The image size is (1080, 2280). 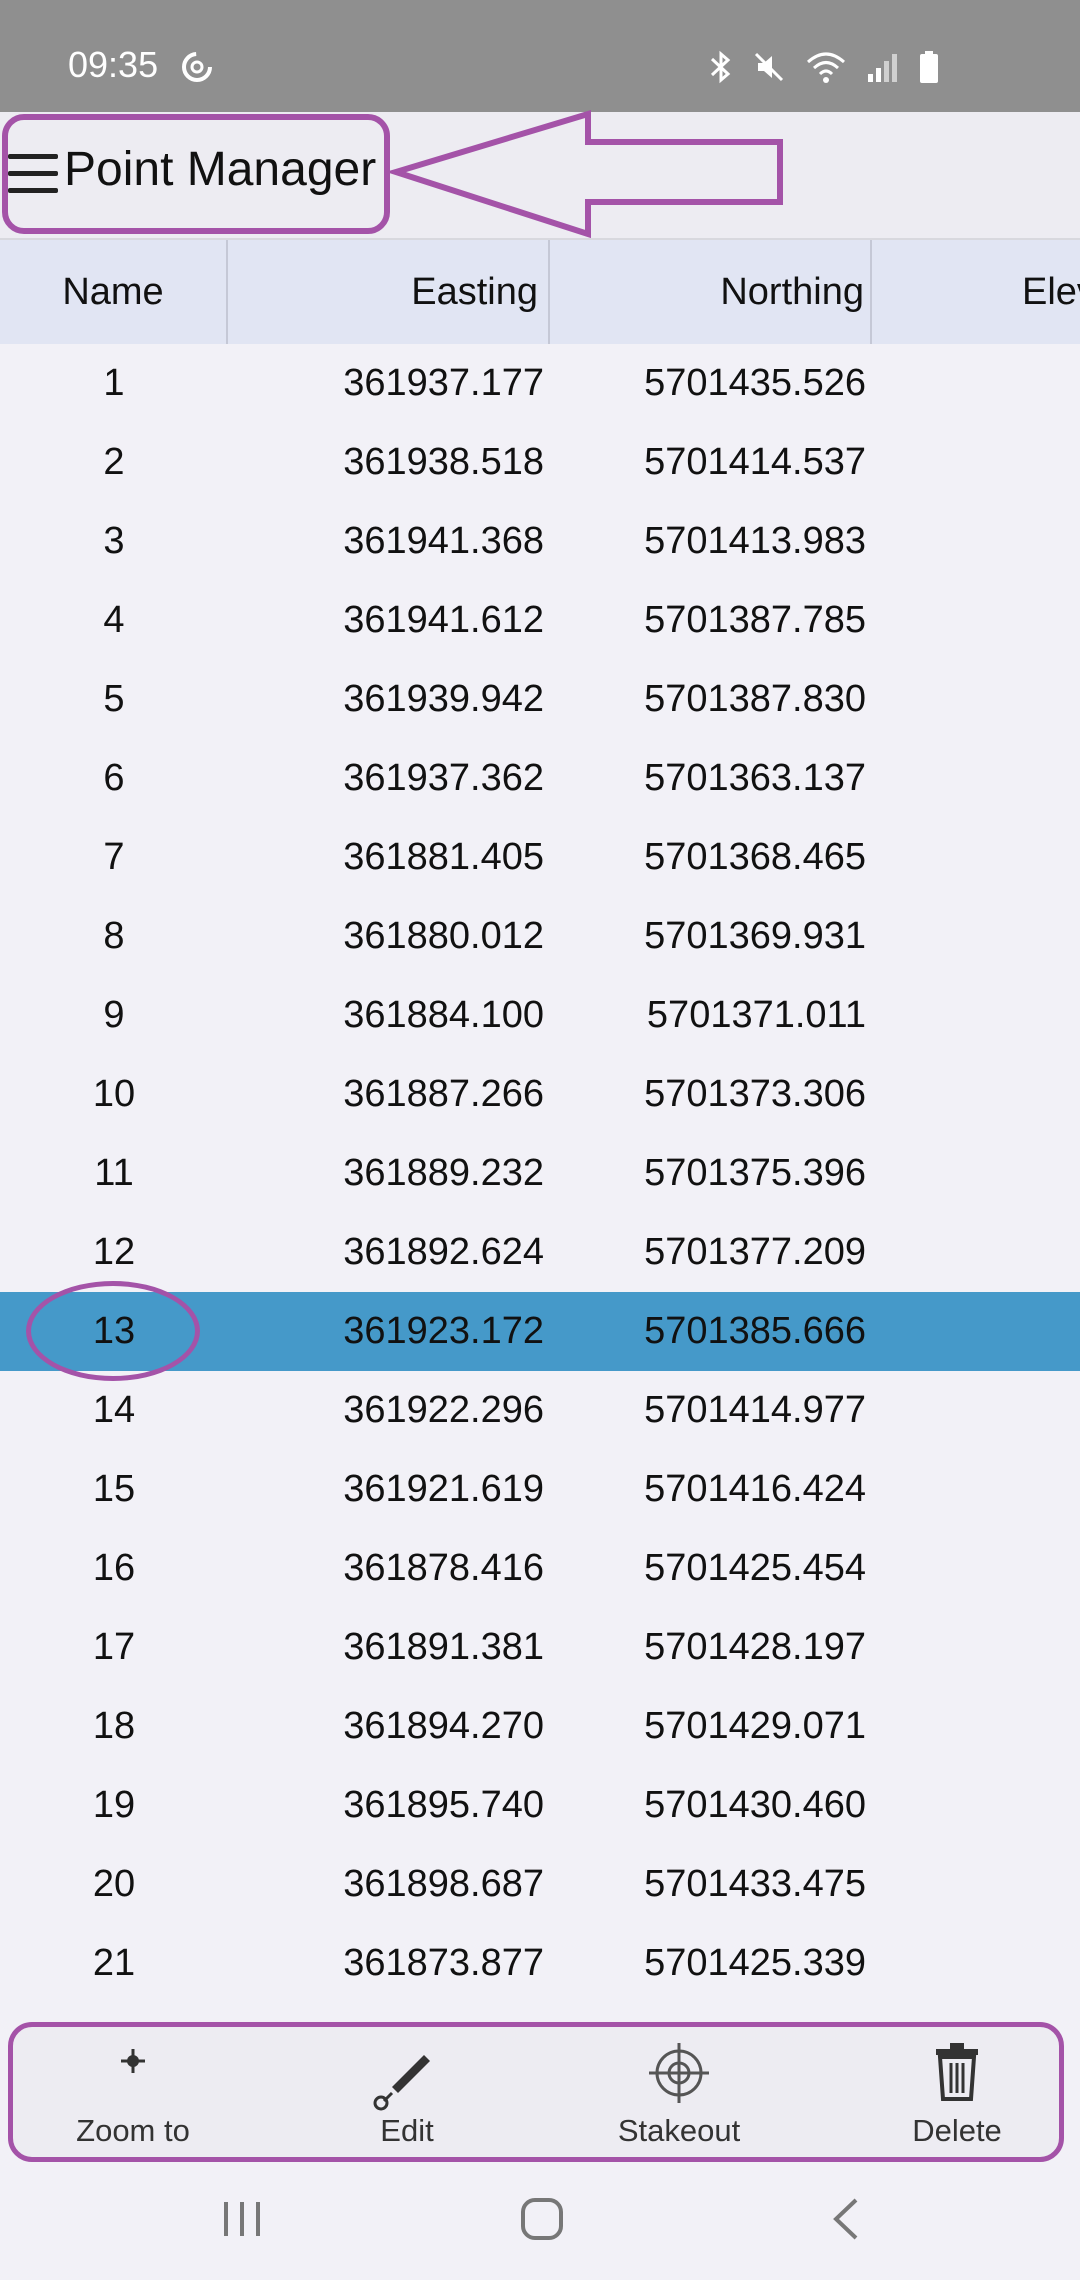 I want to click on table-row: 12 361892.624 5701377.209, so click(x=540, y=1252).